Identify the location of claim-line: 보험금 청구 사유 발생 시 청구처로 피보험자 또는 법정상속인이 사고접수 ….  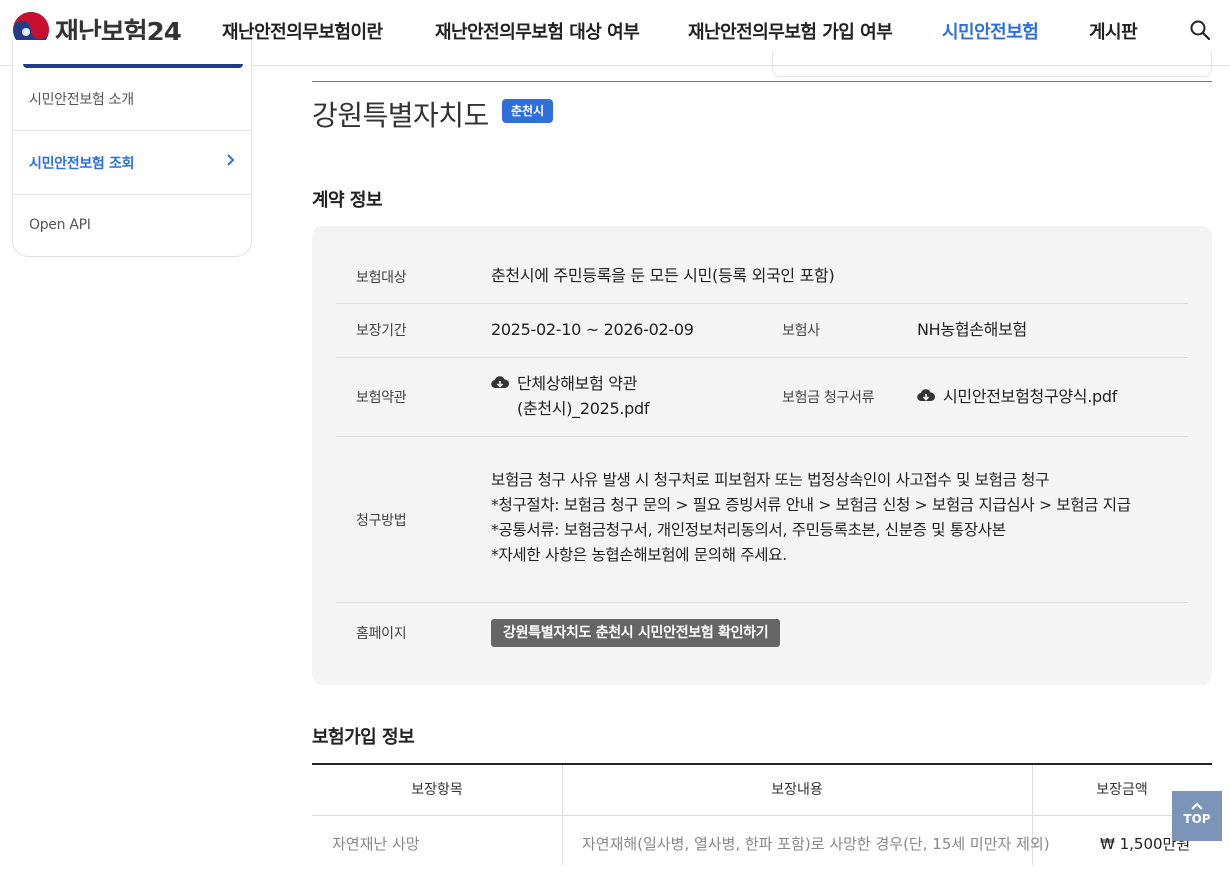
(770, 480).